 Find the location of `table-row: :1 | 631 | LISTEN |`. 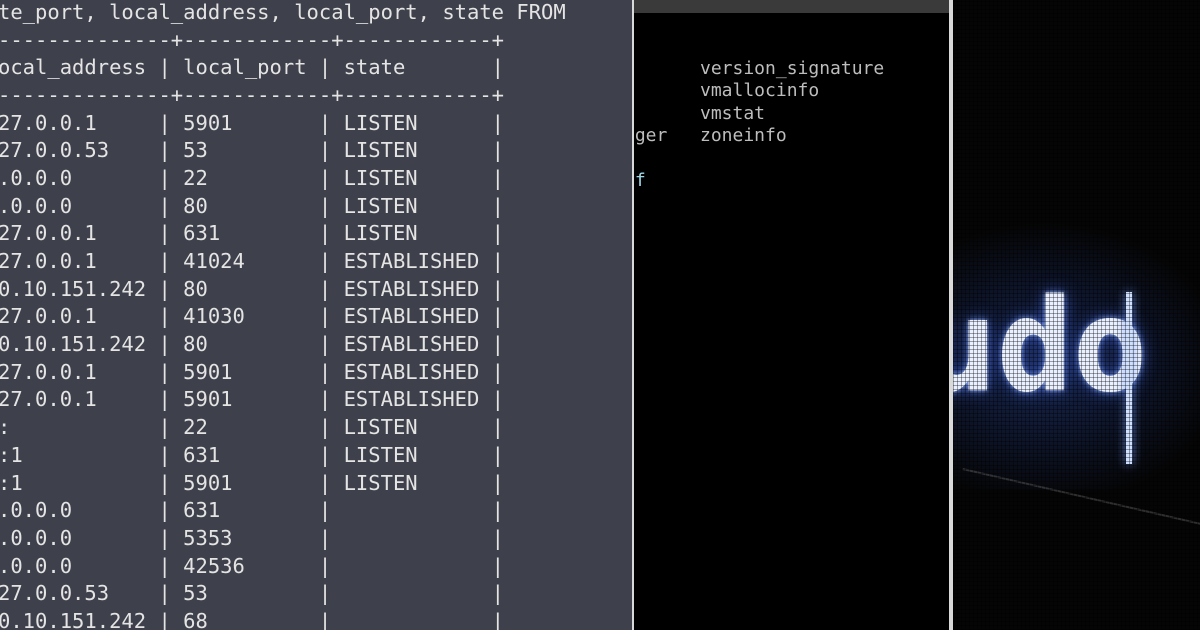

table-row: :1 | 631 | LISTEN | is located at coordinates (252, 454).